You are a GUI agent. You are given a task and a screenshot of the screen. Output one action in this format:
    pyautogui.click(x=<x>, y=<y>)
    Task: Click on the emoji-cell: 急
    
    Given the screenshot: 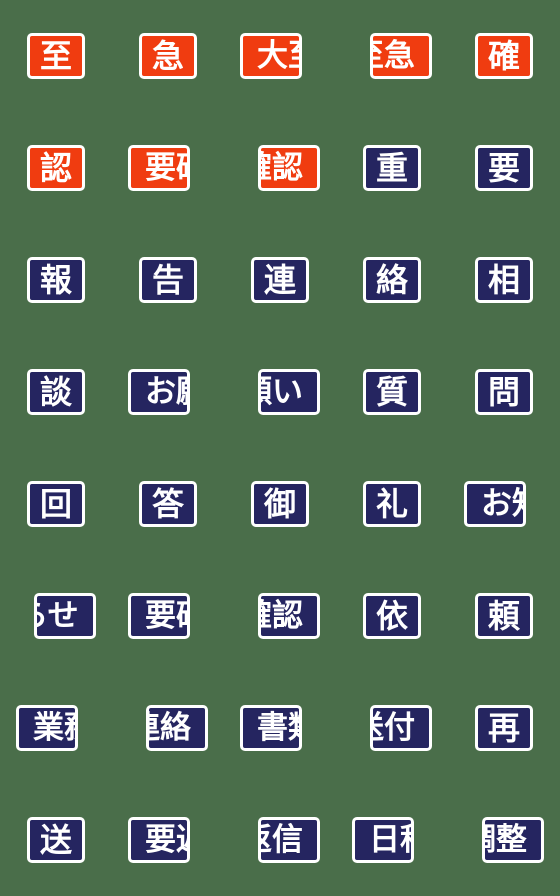 What is the action you would take?
    pyautogui.click(x=168, y=56)
    